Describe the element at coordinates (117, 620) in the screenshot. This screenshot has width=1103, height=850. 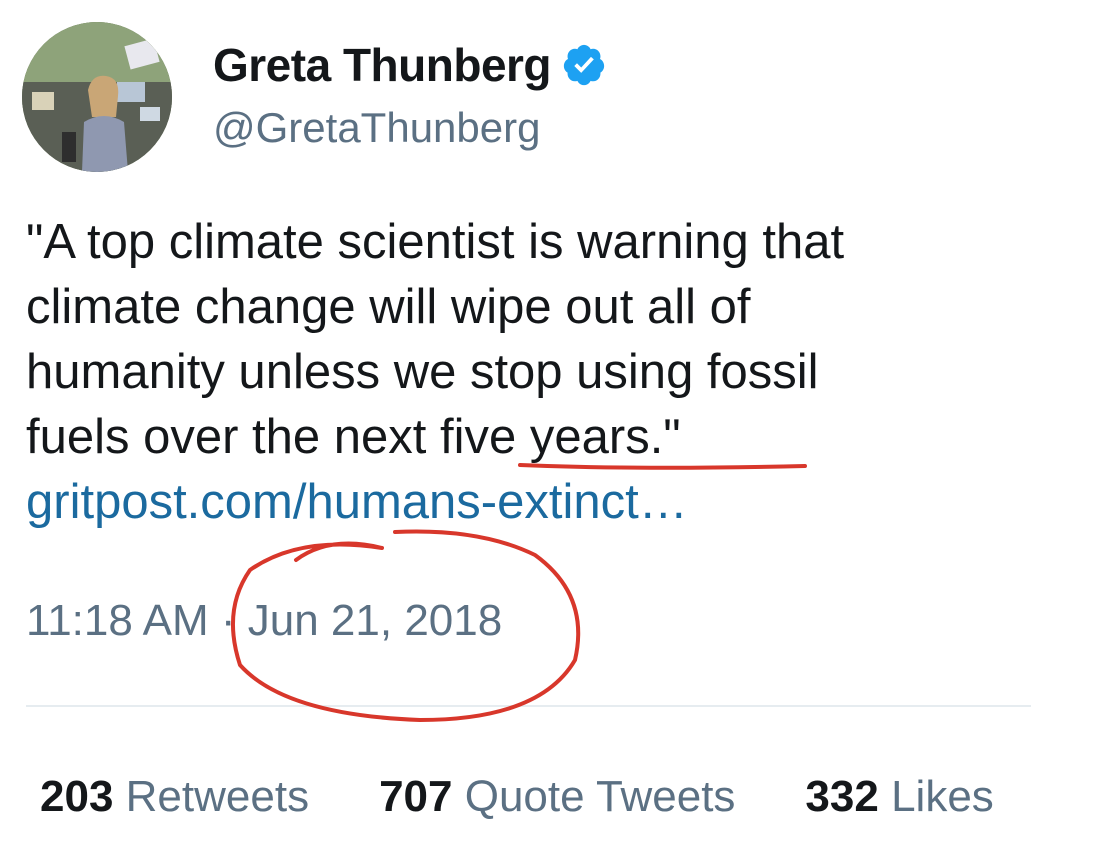
I see `tweet-time: 11:18 AM` at that location.